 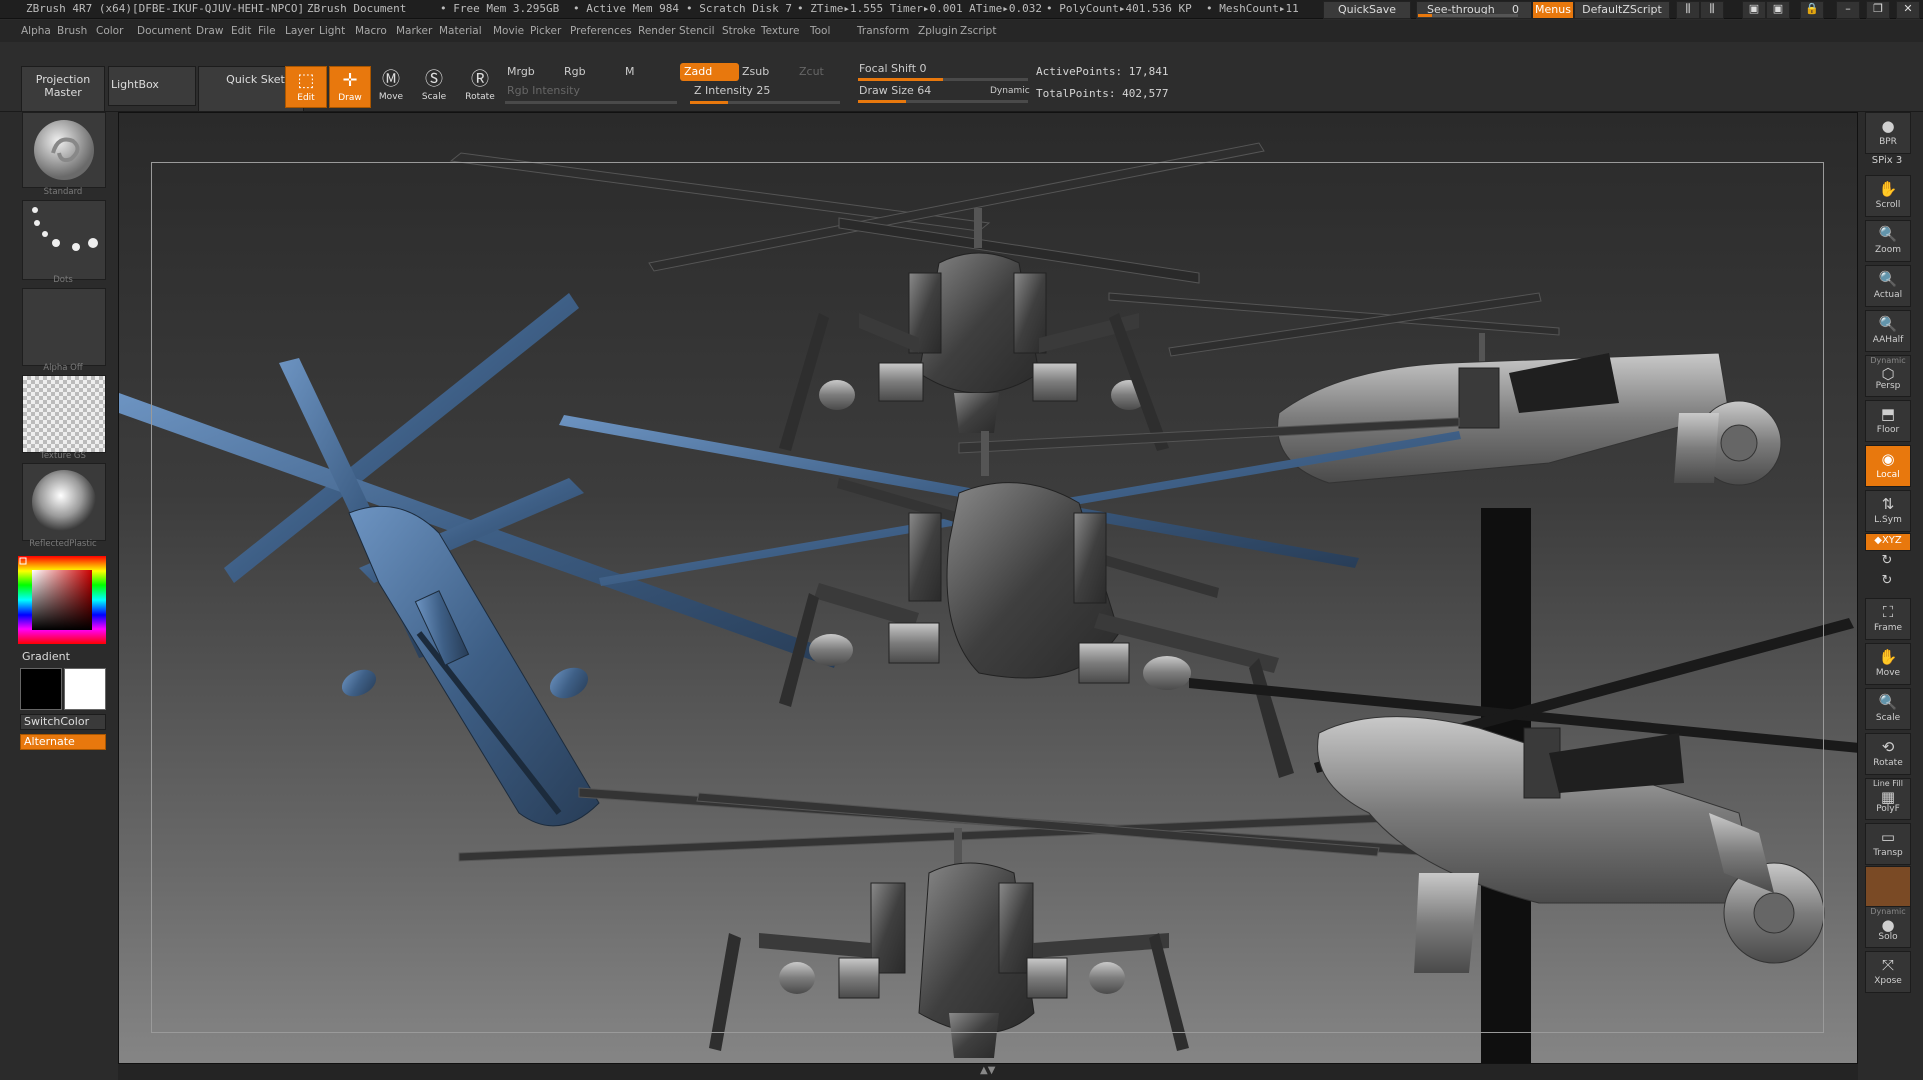 I want to click on close-icon: ✕, so click(x=1908, y=10).